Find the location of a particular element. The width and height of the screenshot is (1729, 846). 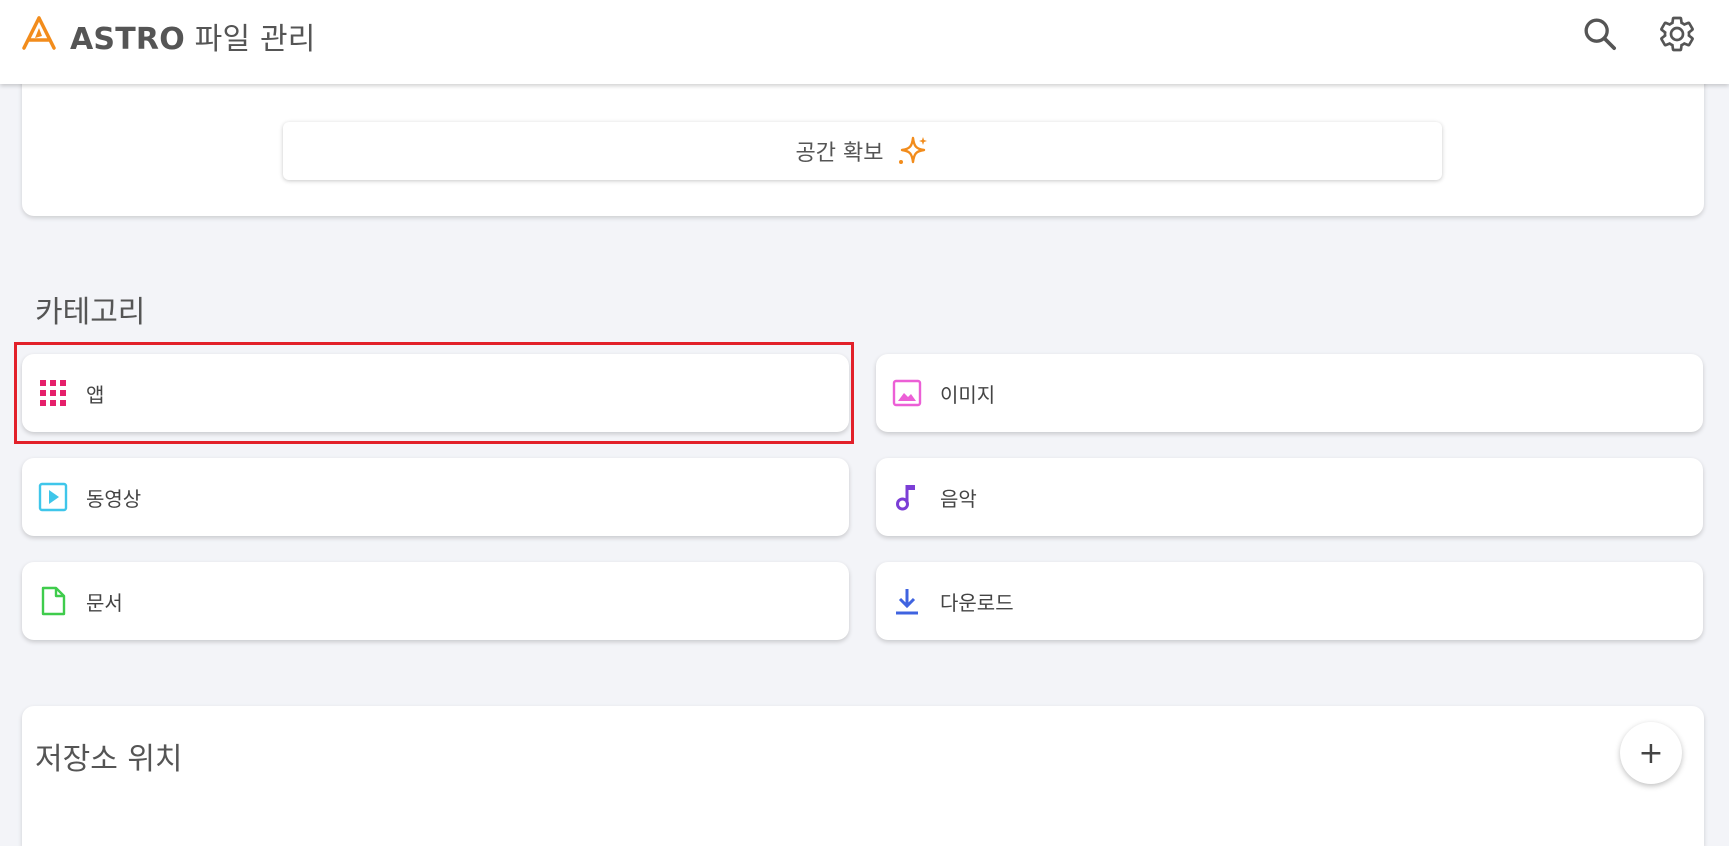

app-title: ASTRO 파일 관리 is located at coordinates (193, 36).